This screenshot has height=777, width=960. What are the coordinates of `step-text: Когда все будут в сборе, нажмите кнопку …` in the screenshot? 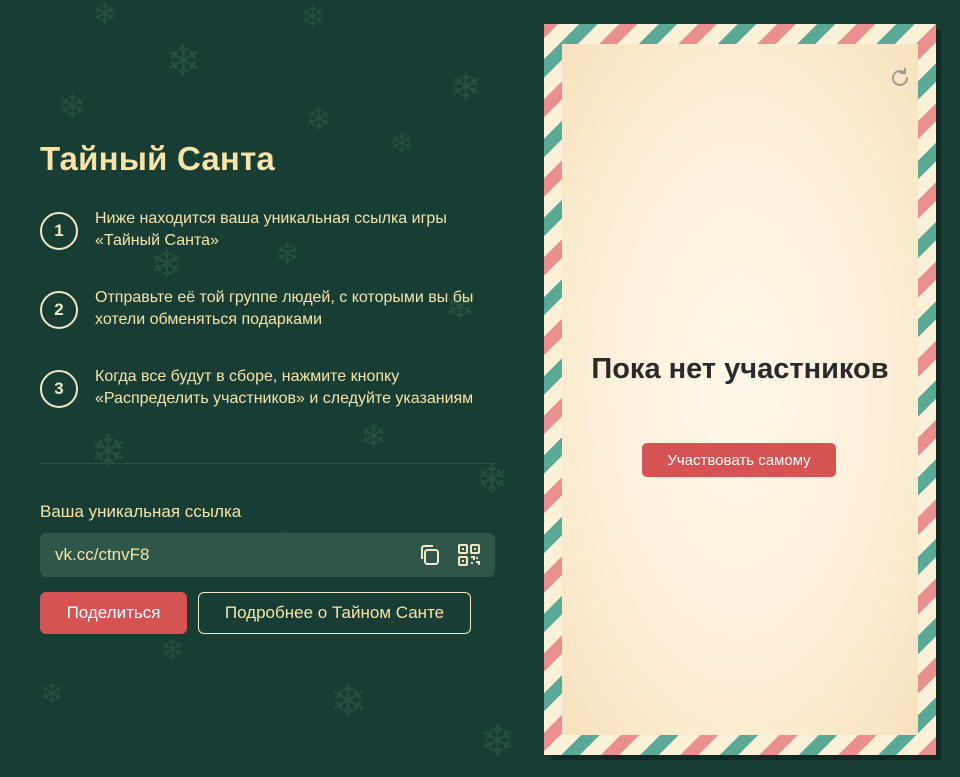 It's located at (284, 387).